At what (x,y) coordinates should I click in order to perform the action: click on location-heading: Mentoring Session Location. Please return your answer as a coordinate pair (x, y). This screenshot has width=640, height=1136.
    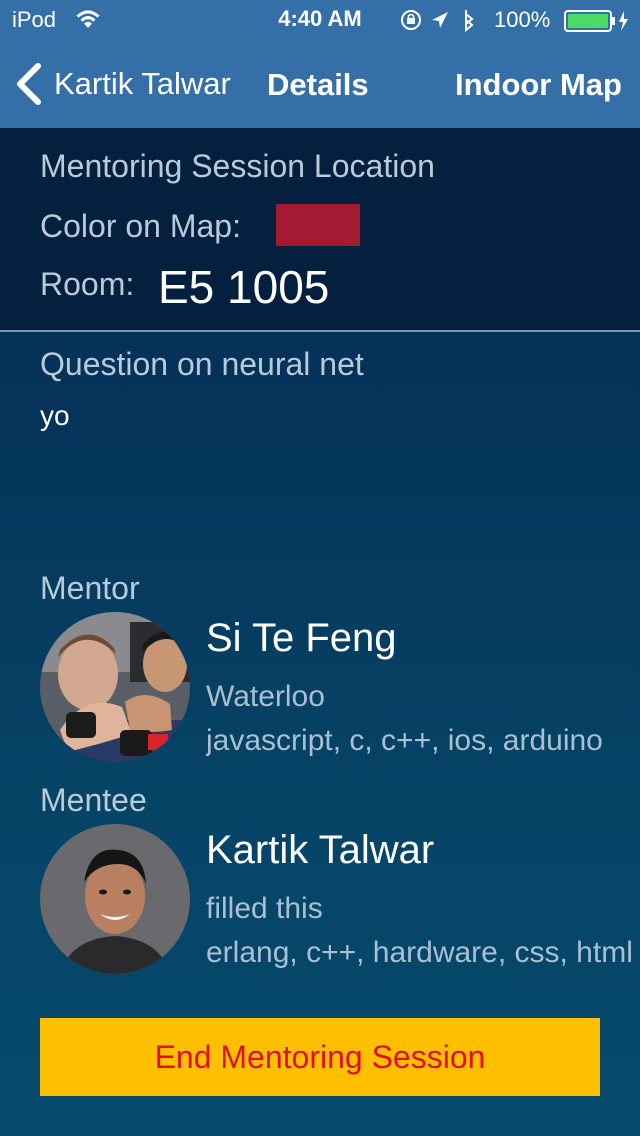
    Looking at the image, I should click on (237, 166).